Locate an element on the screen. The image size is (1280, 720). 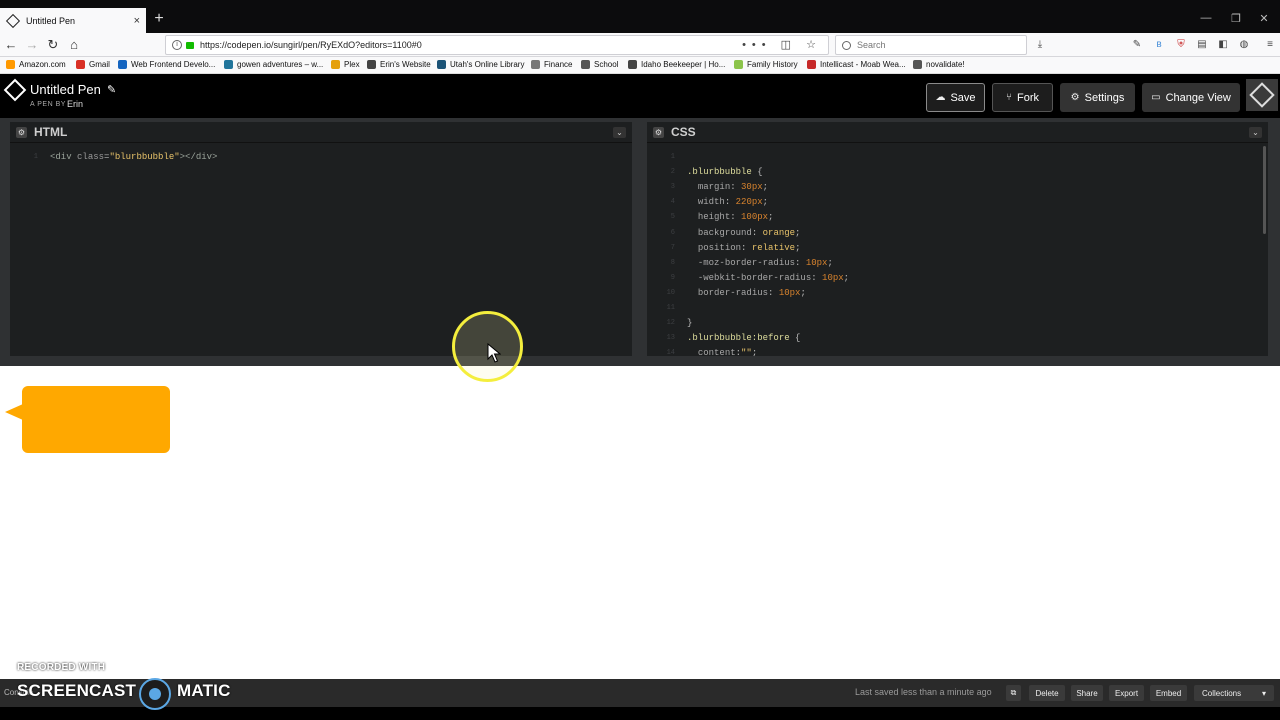
share-button: Share is located at coordinates (1087, 693).